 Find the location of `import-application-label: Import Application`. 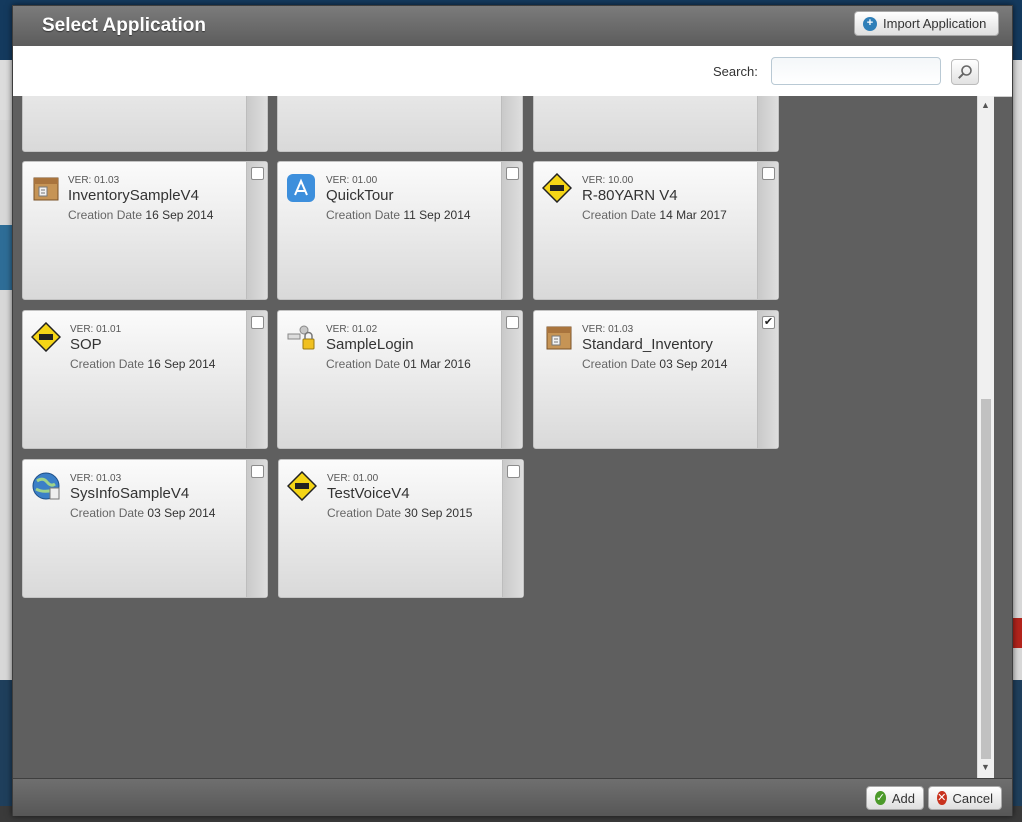

import-application-label: Import Application is located at coordinates (935, 23).